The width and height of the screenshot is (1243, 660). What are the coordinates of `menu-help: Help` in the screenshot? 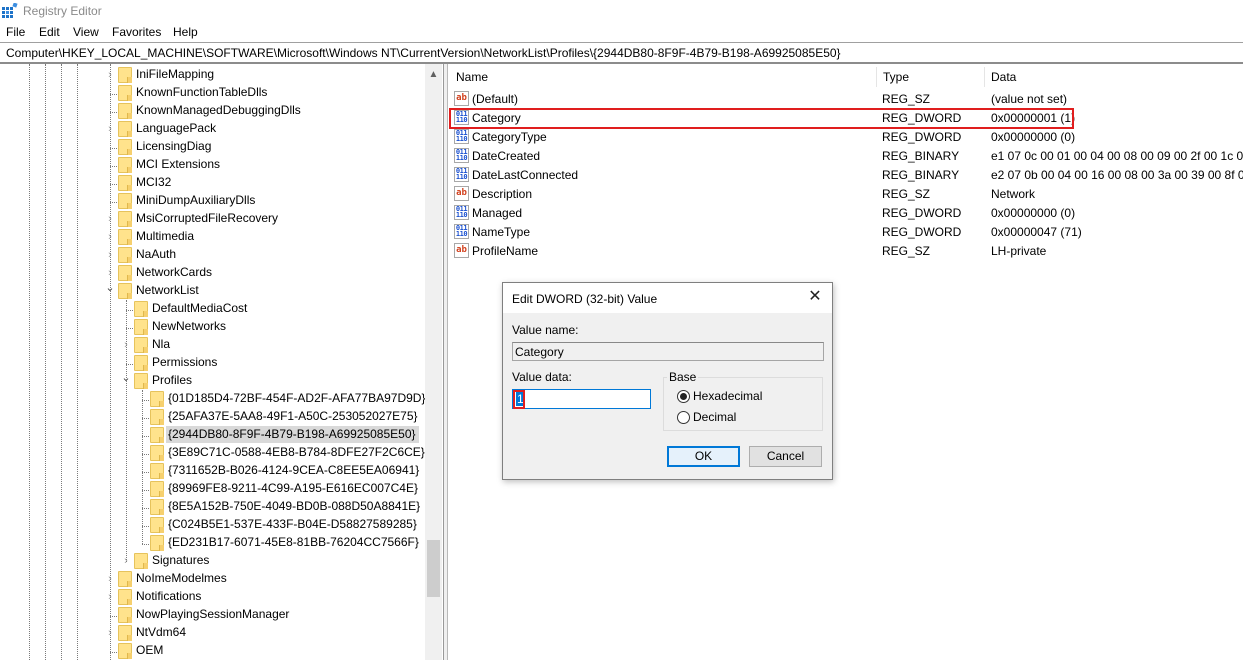 It's located at (185, 32).